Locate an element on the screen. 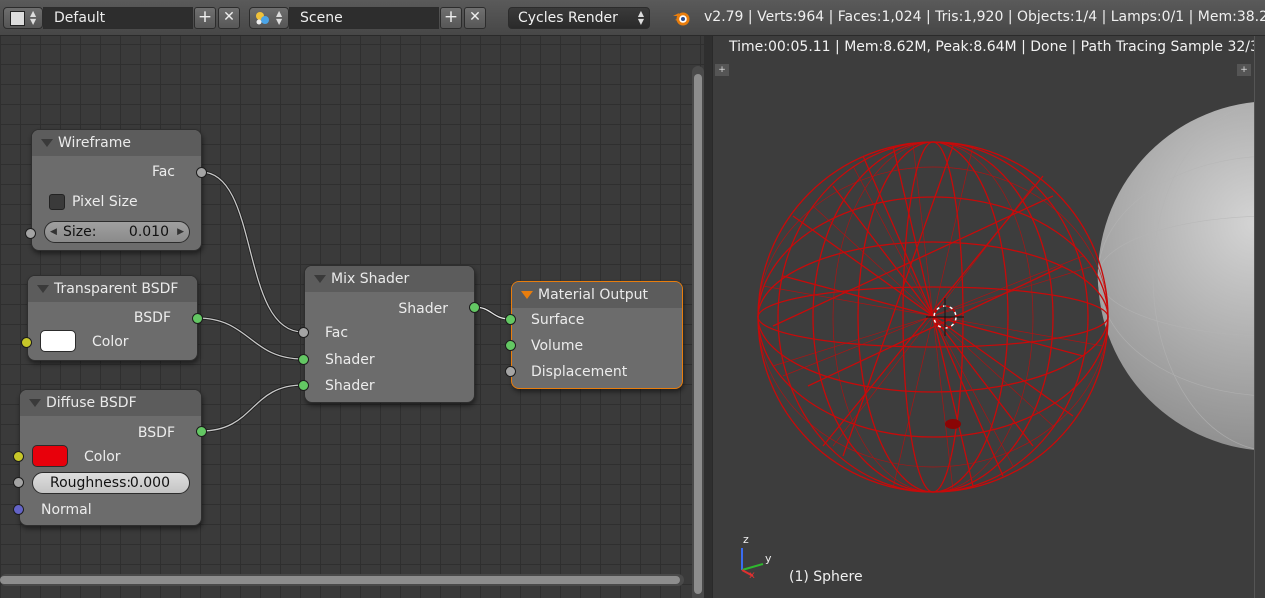 Image resolution: width=1265 pixels, height=598 pixels. pixel-size-checkbox is located at coordinates (57, 202).